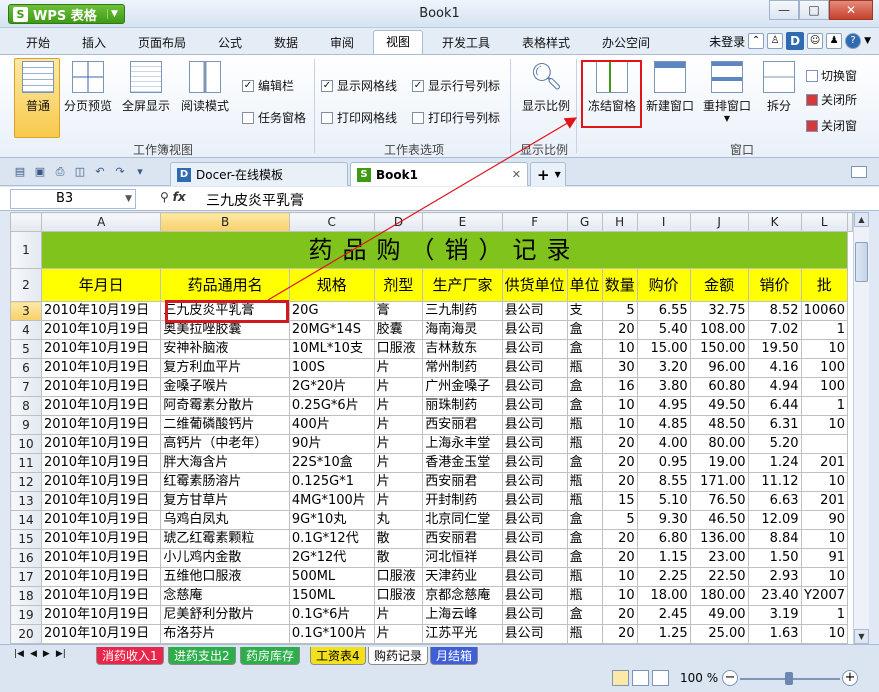 Image resolution: width=879 pixels, height=692 pixels. Describe the element at coordinates (774, 285) in the screenshot. I see `header-cell: 销价` at that location.